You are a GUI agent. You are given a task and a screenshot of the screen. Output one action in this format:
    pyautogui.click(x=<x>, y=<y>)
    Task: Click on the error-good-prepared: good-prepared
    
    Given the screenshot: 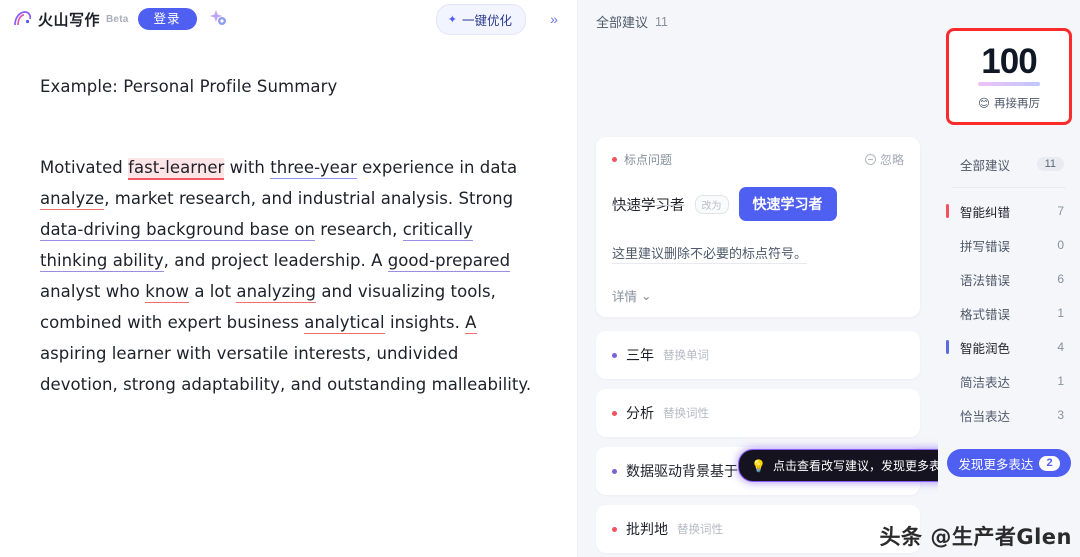 What is the action you would take?
    pyautogui.click(x=449, y=262)
    